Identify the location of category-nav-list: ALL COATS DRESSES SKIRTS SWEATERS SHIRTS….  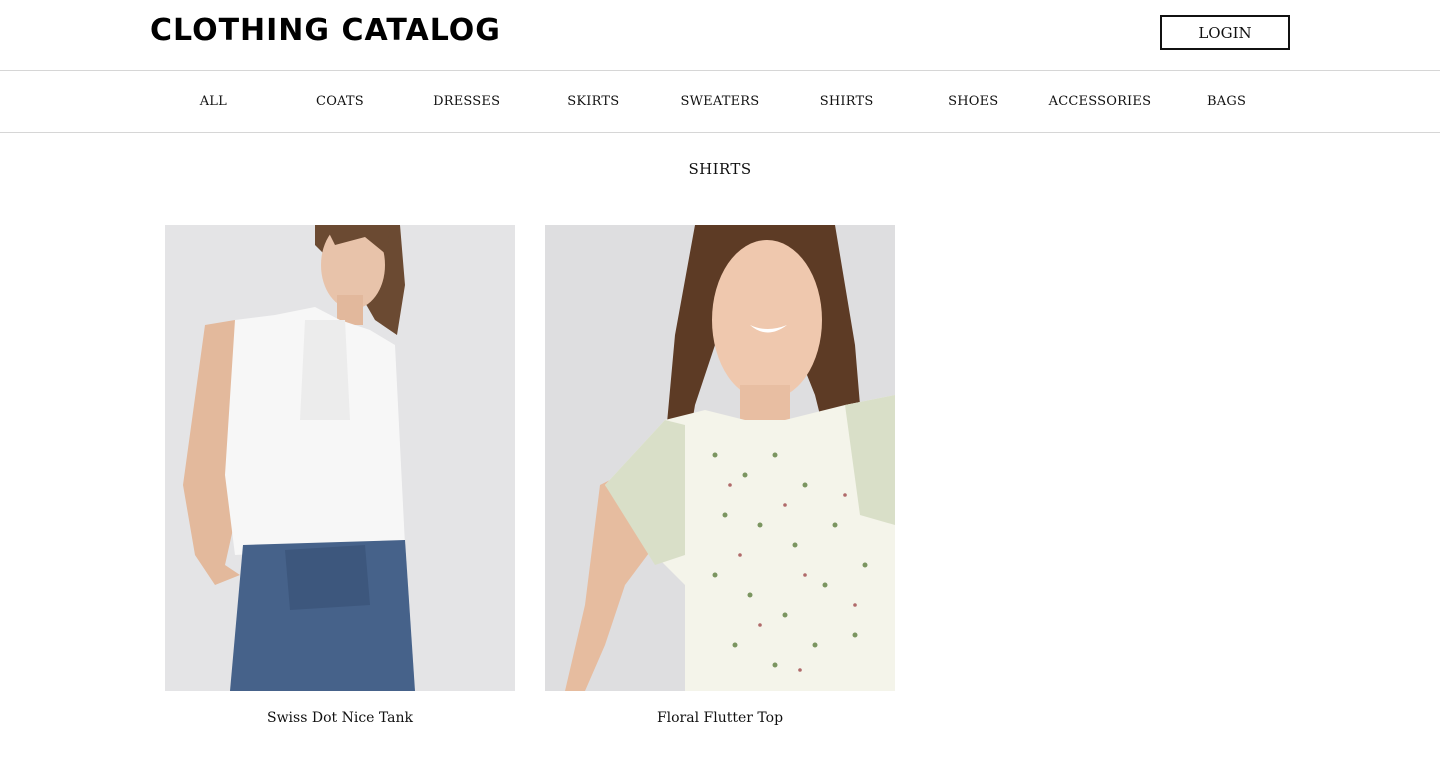
(720, 101).